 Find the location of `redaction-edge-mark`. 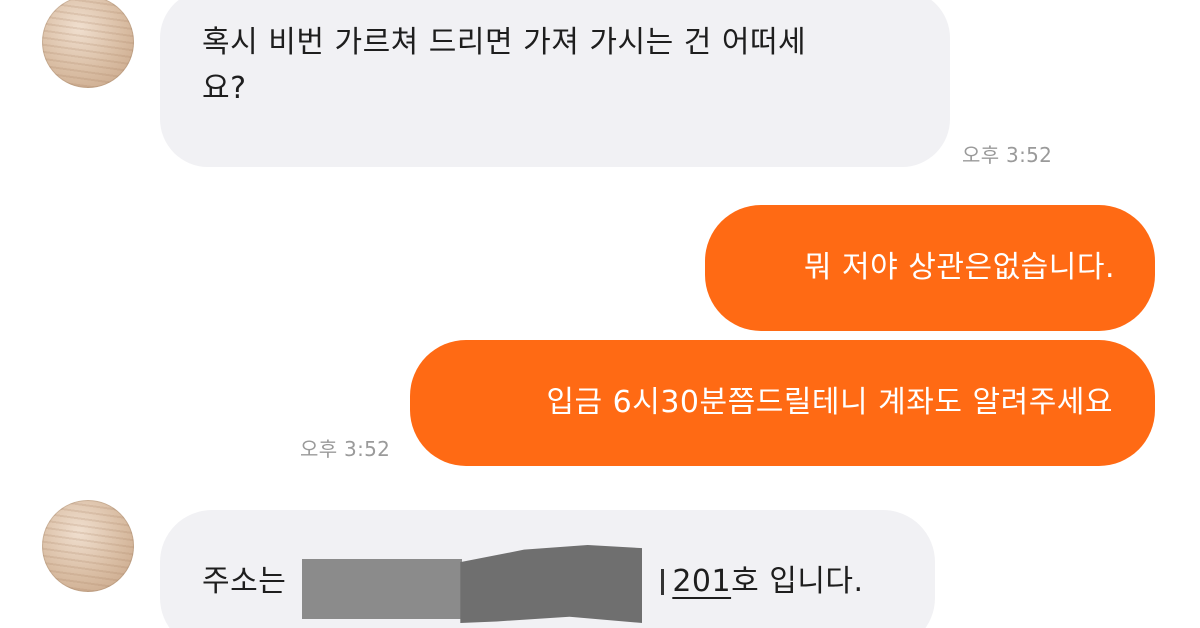

redaction-edge-mark is located at coordinates (663, 582).